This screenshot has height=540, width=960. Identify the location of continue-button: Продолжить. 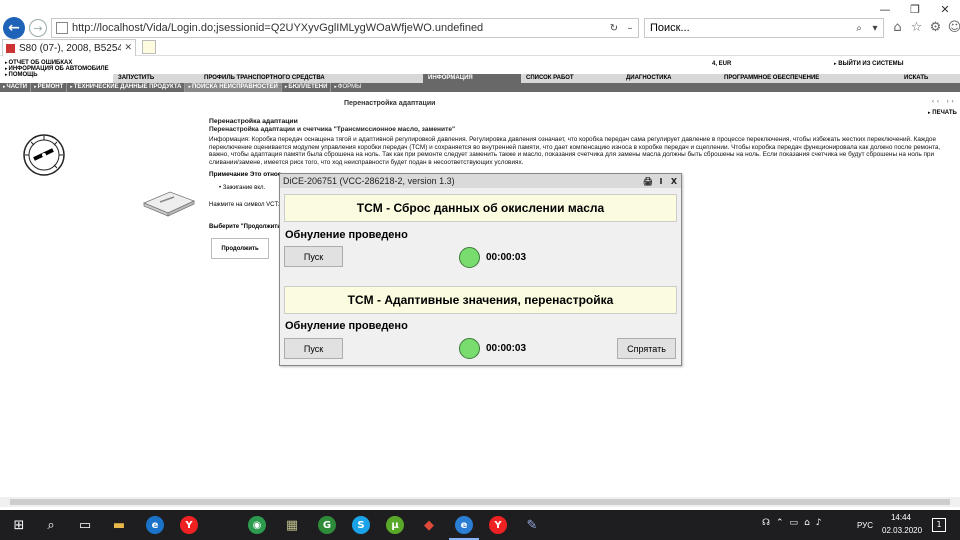
(240, 248).